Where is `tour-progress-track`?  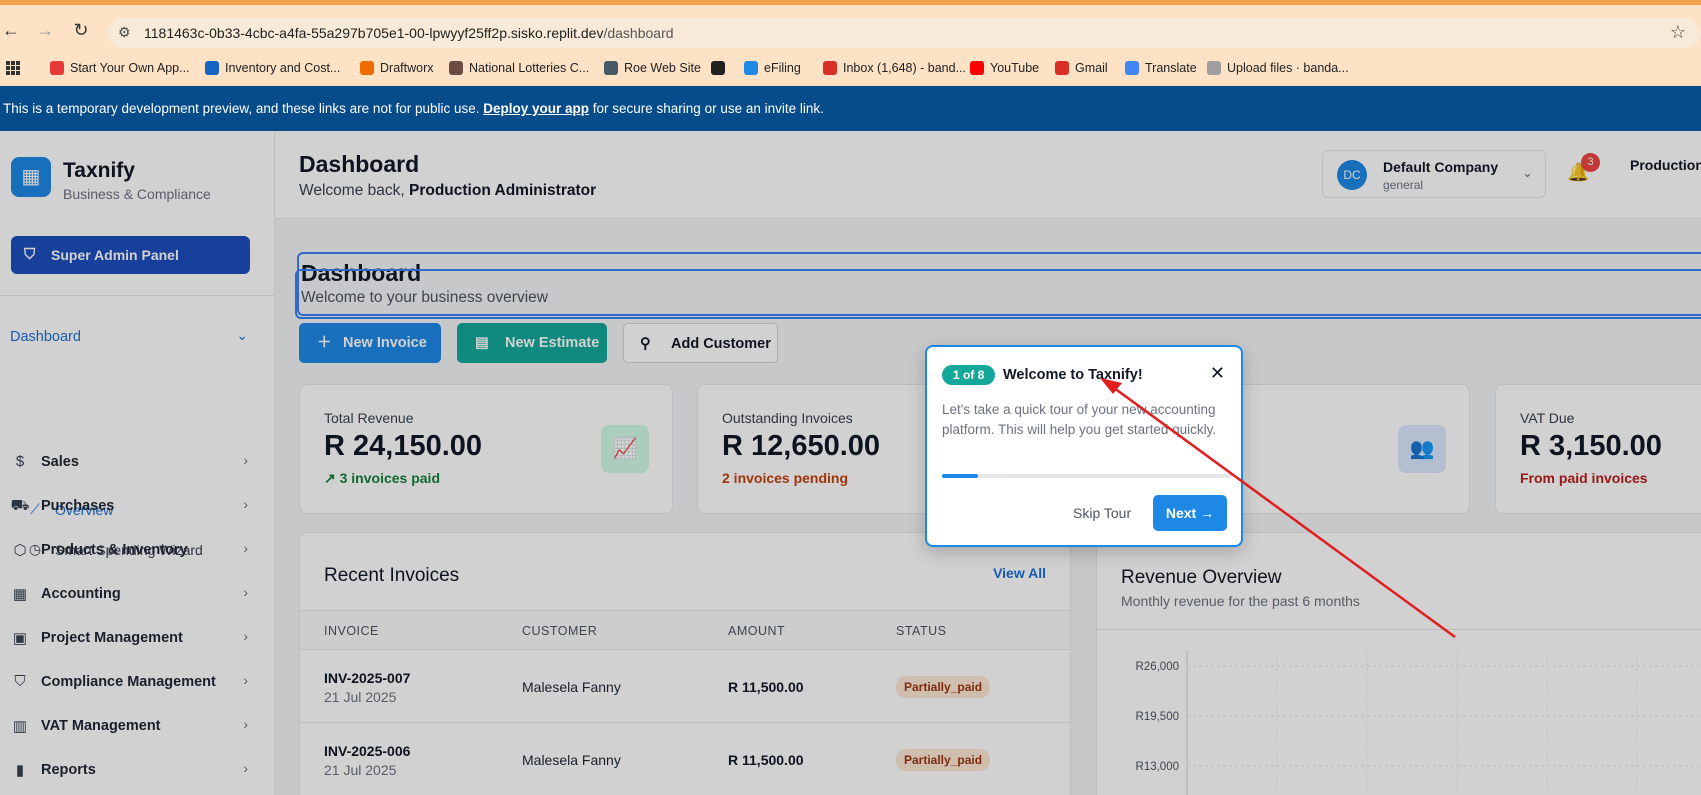 tour-progress-track is located at coordinates (1087, 476).